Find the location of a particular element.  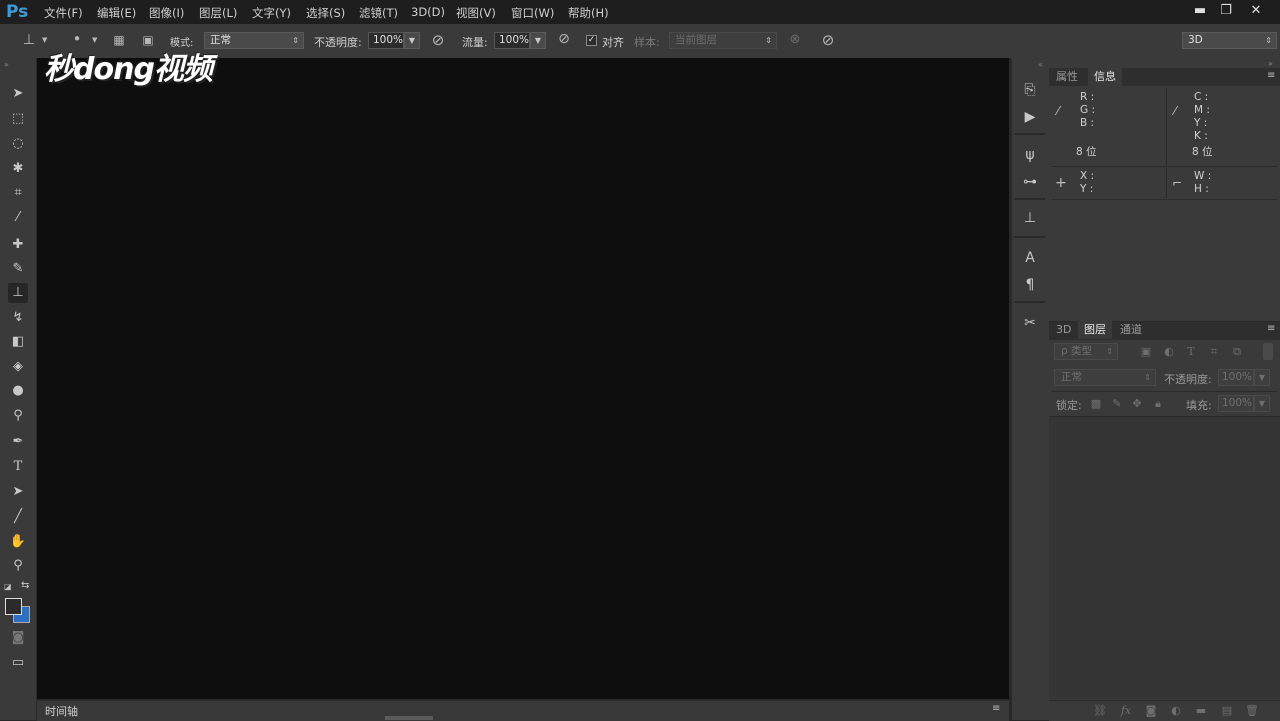

align-checkbox: ✓ is located at coordinates (591, 40).